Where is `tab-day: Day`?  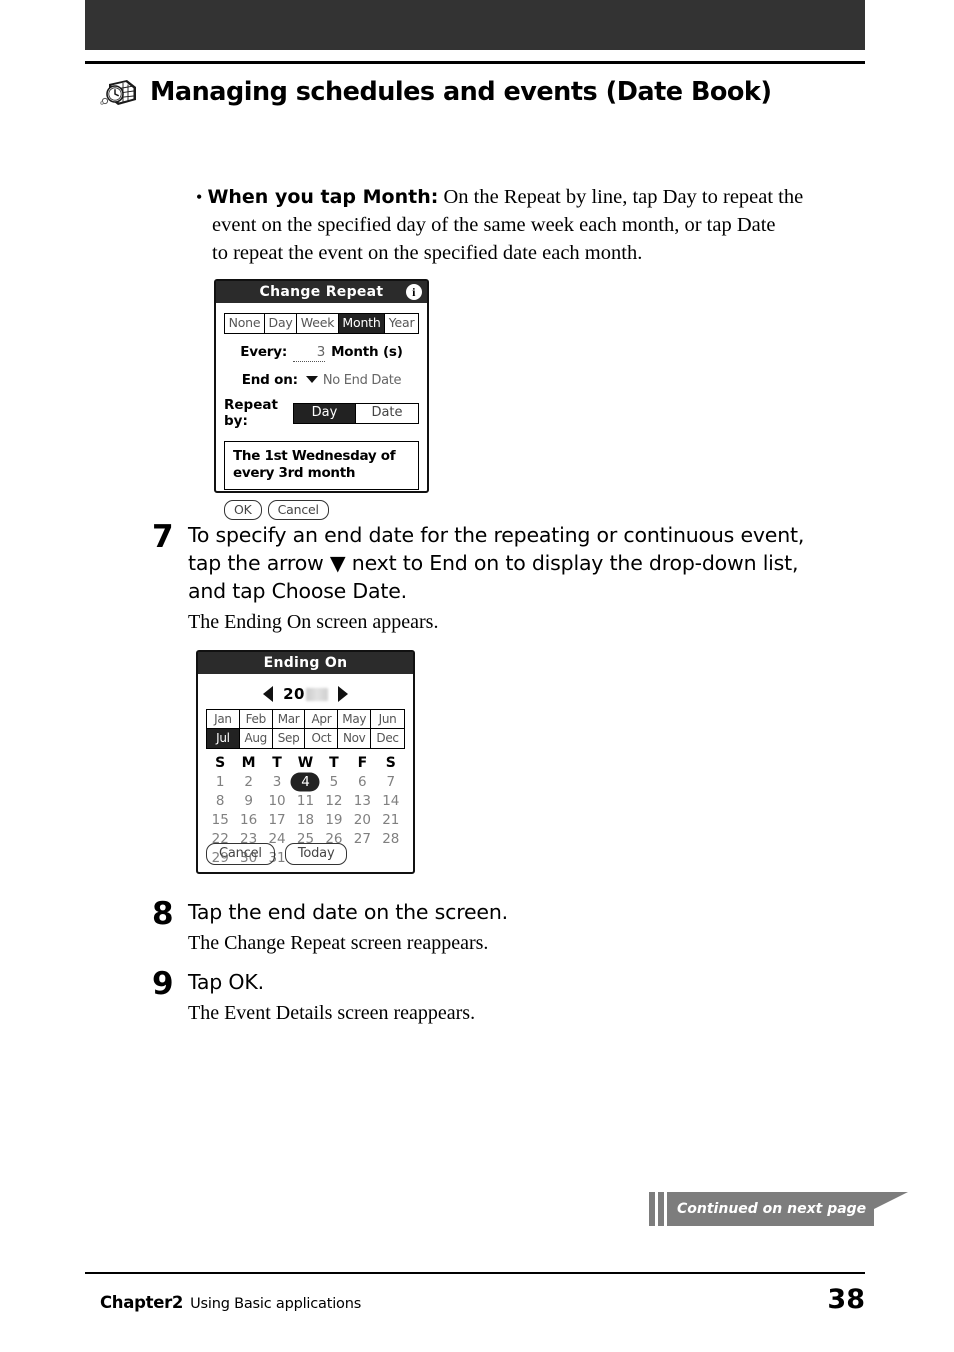 tab-day: Day is located at coordinates (281, 323).